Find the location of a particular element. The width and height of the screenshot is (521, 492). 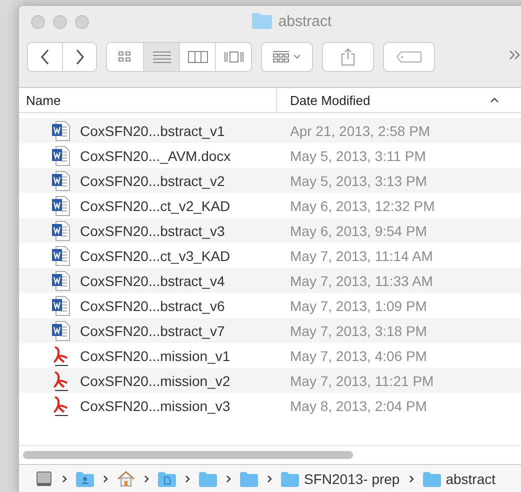

navigation-control is located at coordinates (62, 57).